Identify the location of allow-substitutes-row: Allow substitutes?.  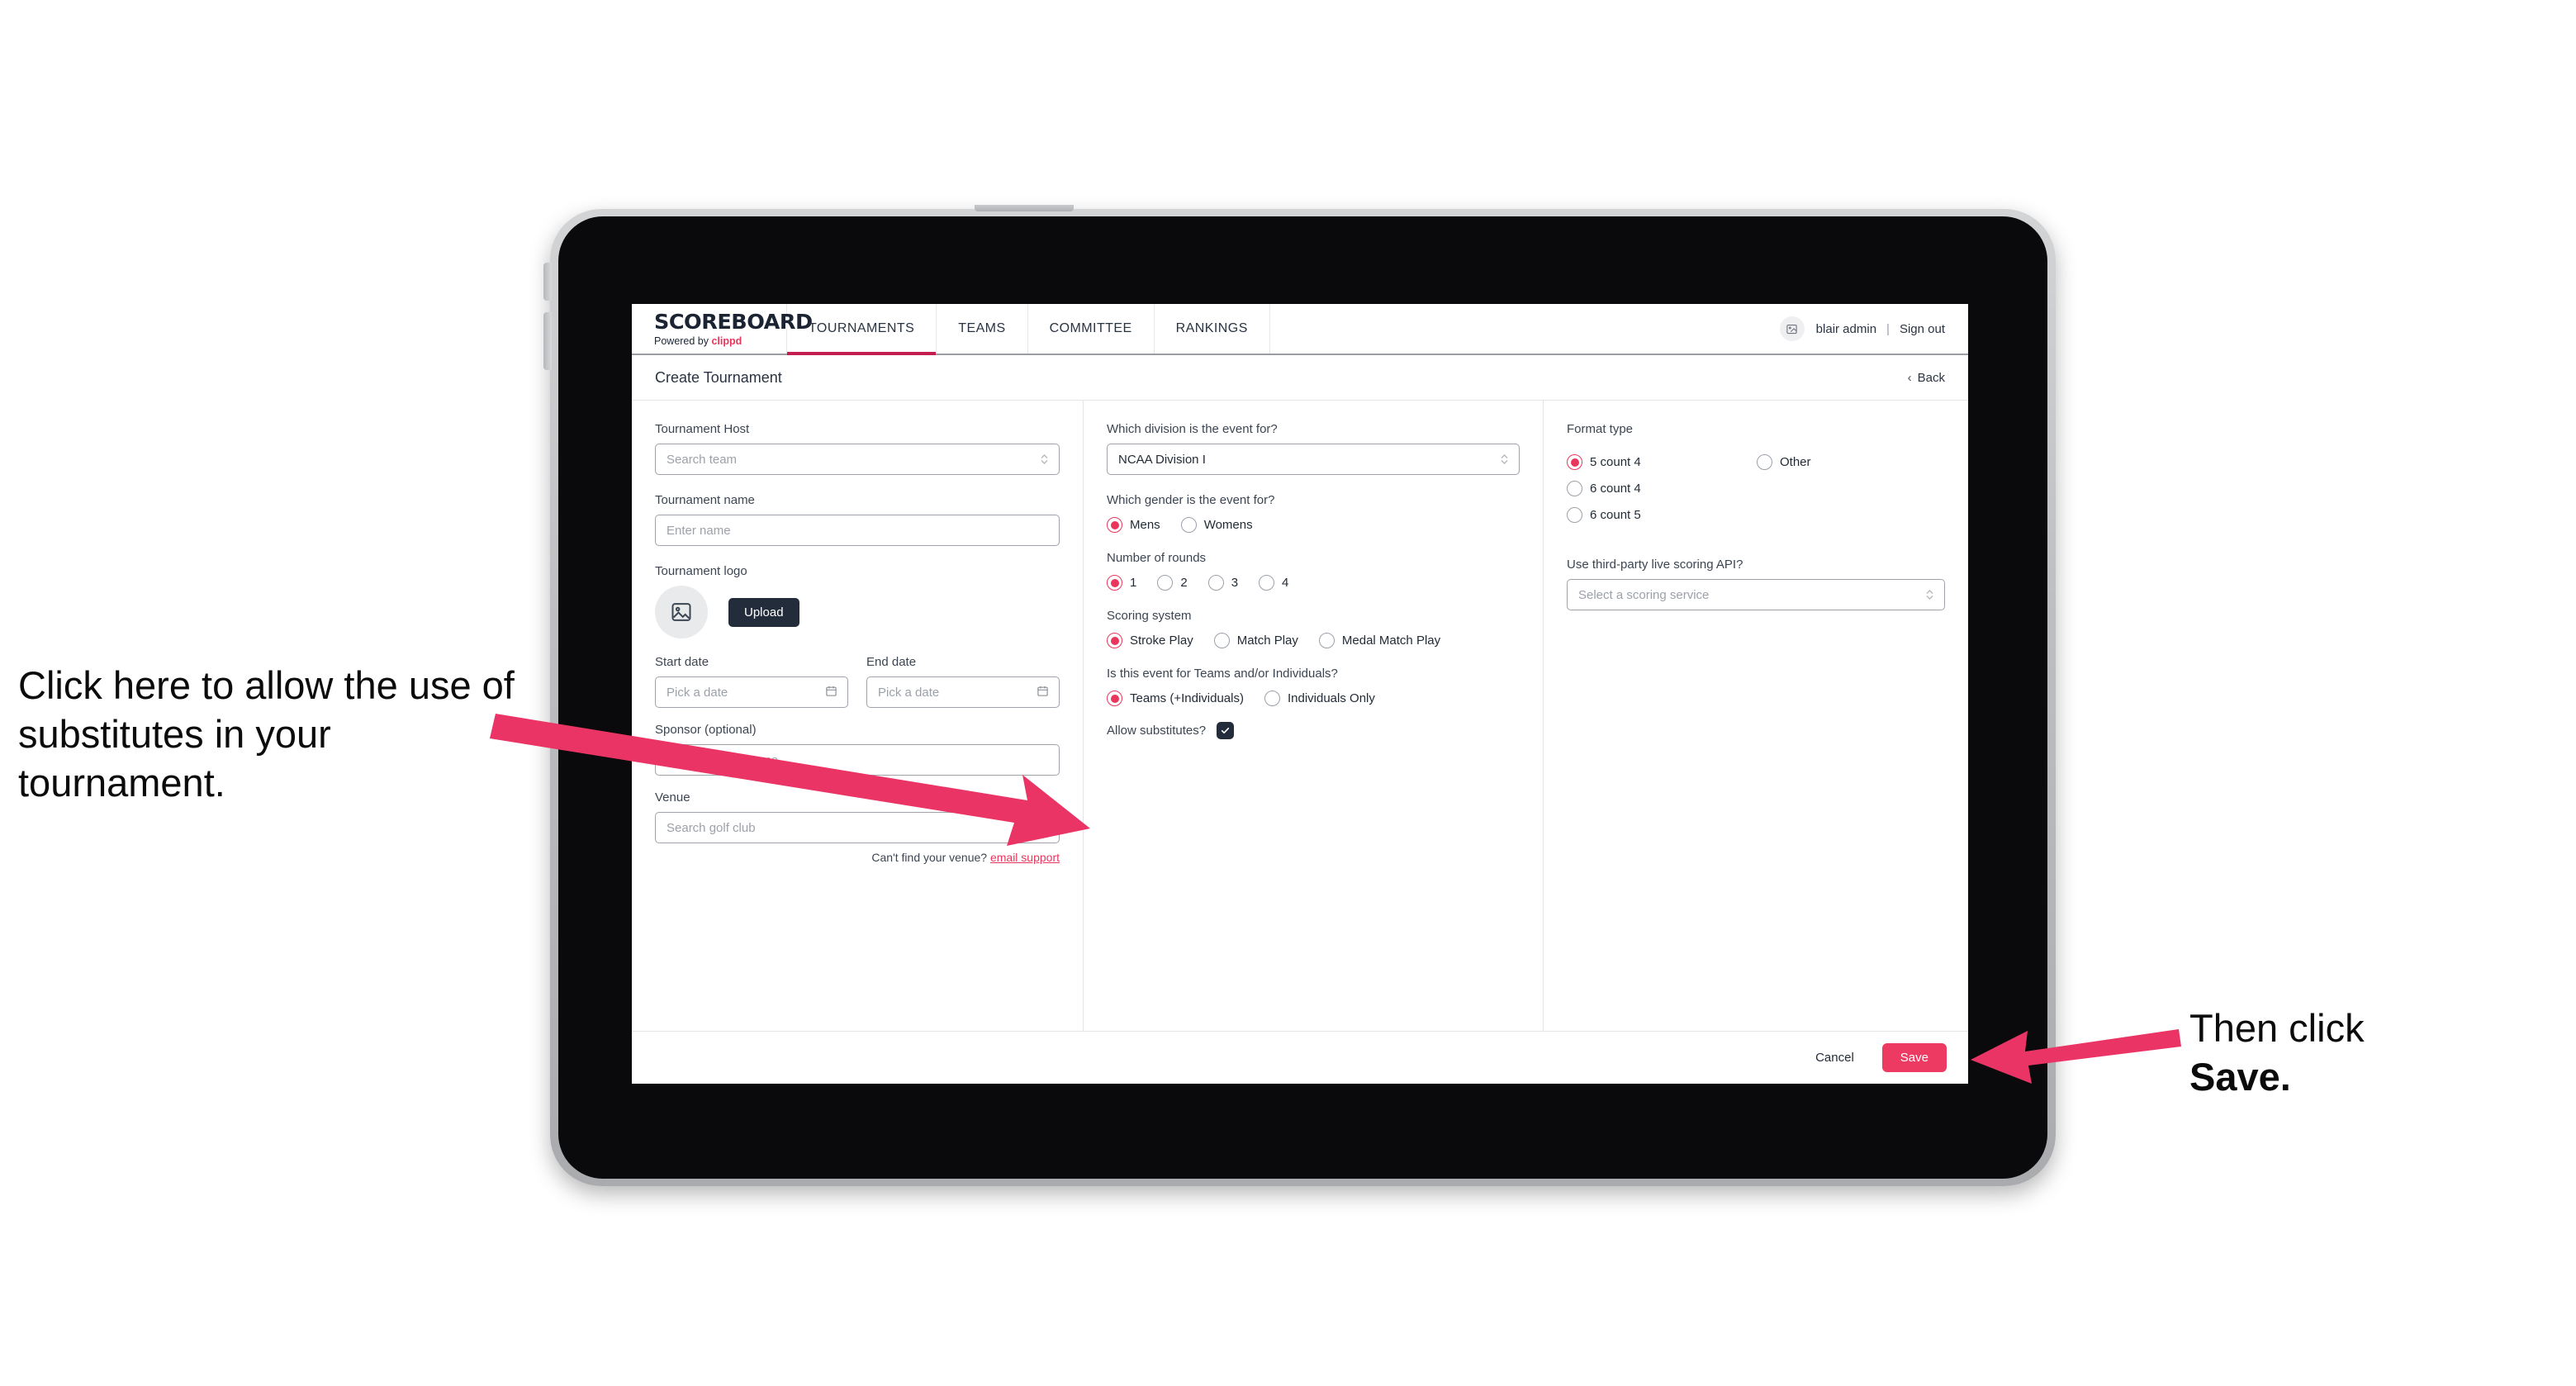
(1314, 730).